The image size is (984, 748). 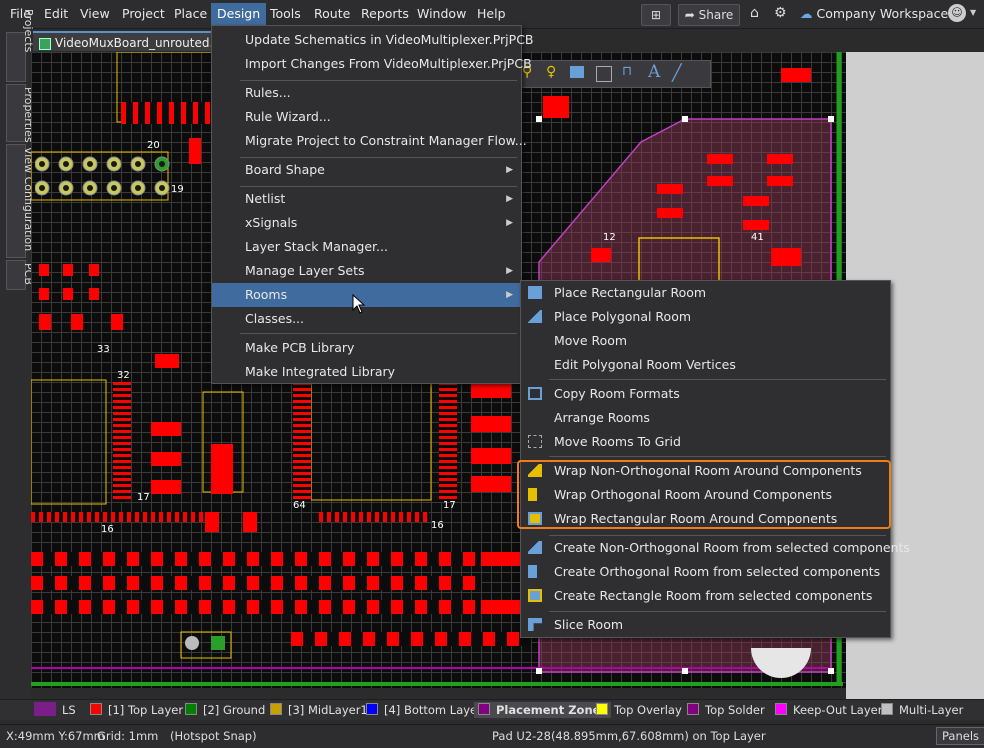 What do you see at coordinates (45, 709) in the screenshot?
I see `layer-set-swatch` at bounding box center [45, 709].